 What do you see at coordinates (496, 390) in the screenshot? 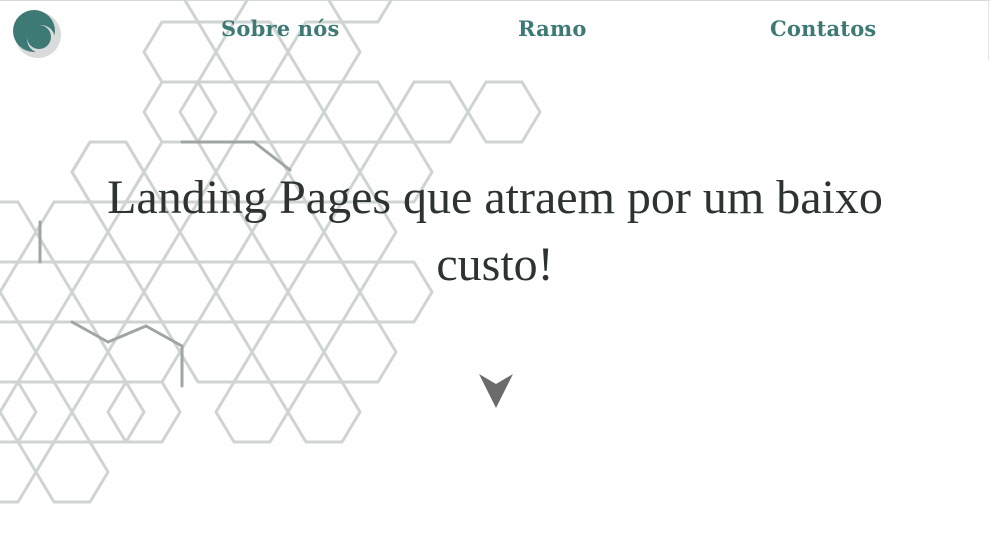
I see `chevron-down-icon` at bounding box center [496, 390].